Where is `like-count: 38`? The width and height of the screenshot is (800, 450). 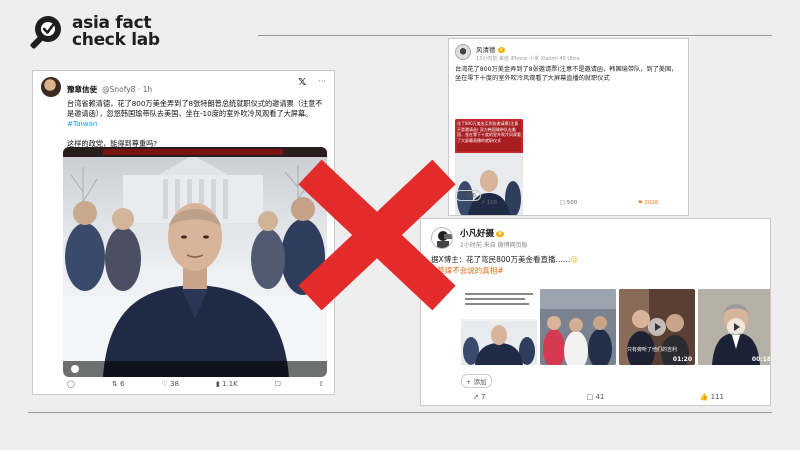
like-count: 38 is located at coordinates (174, 384).